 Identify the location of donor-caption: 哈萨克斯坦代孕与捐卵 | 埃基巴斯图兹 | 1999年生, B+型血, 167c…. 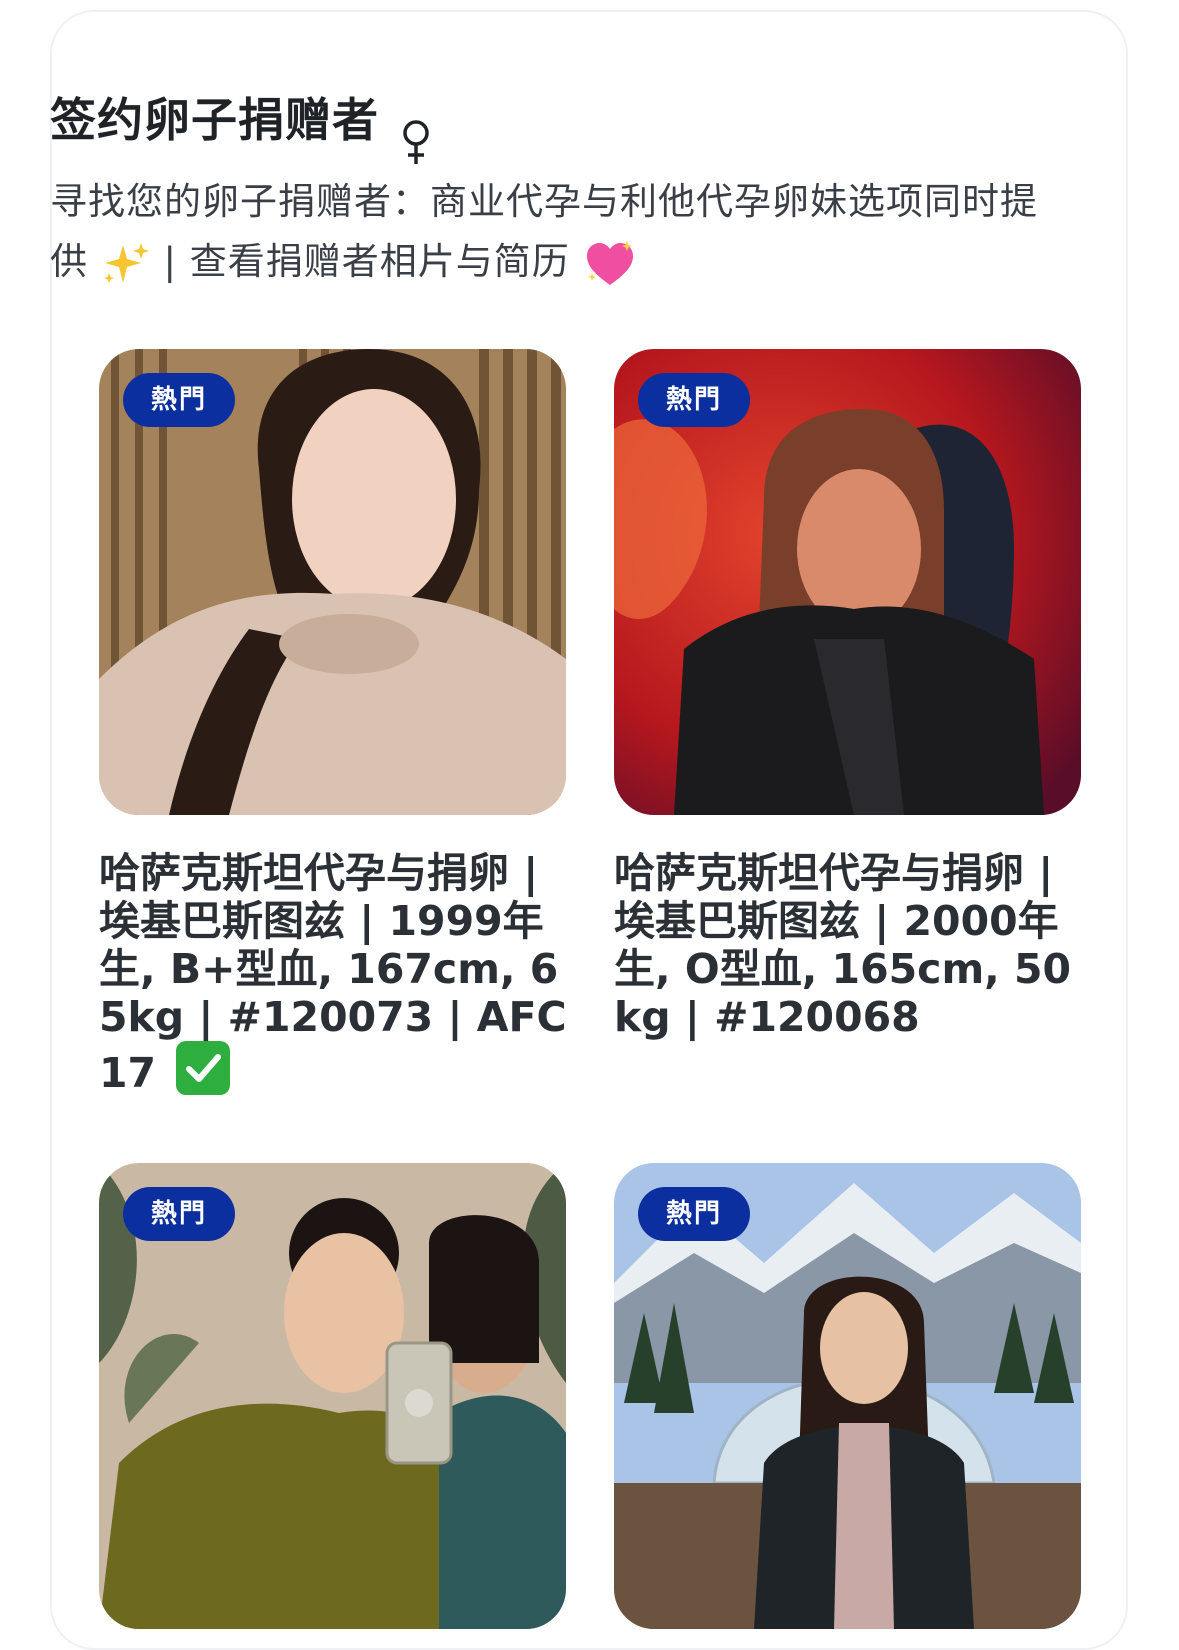
(334, 973).